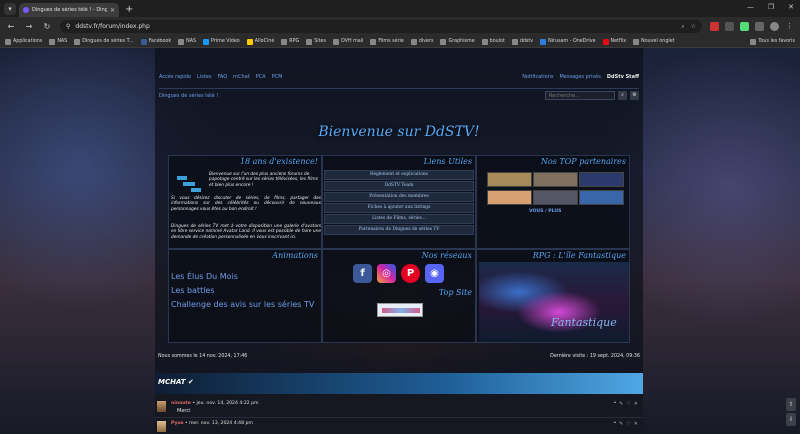  Describe the element at coordinates (181, 403) in the screenshot. I see `message-author: ninoute` at that location.